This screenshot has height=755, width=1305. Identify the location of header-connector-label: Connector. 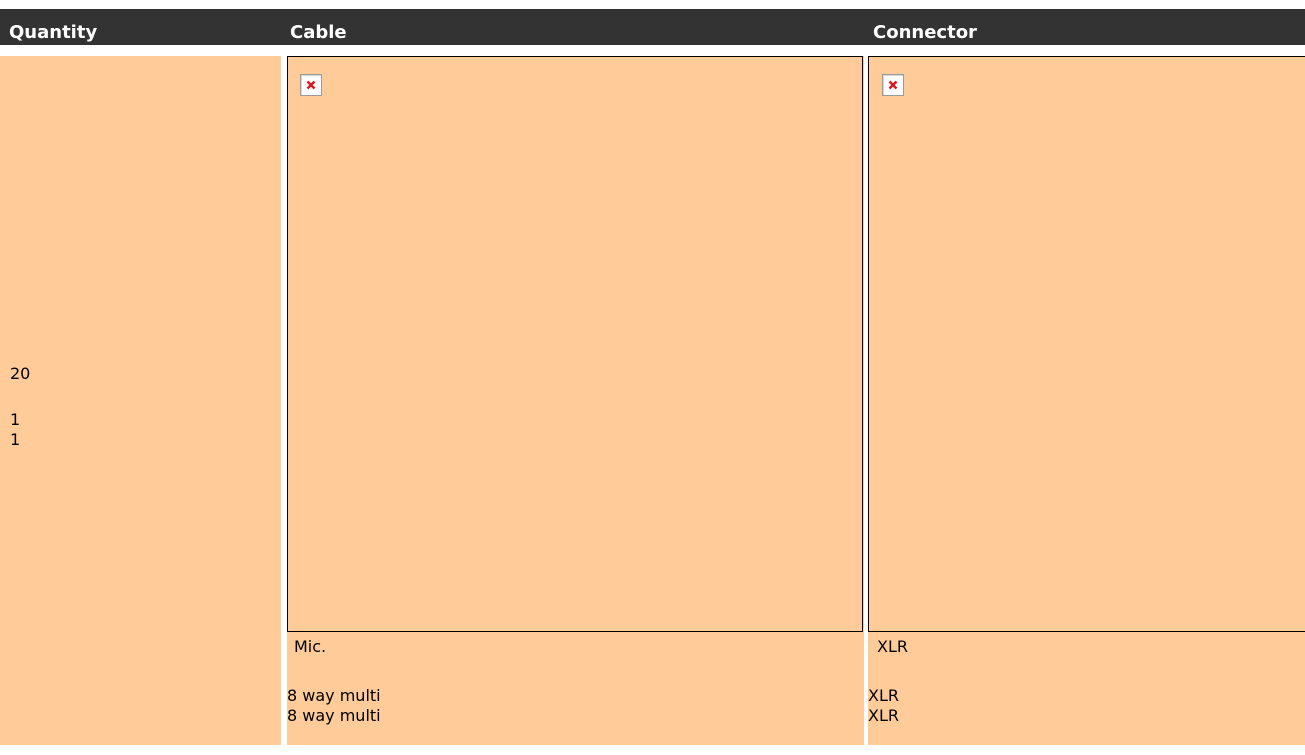
(925, 32).